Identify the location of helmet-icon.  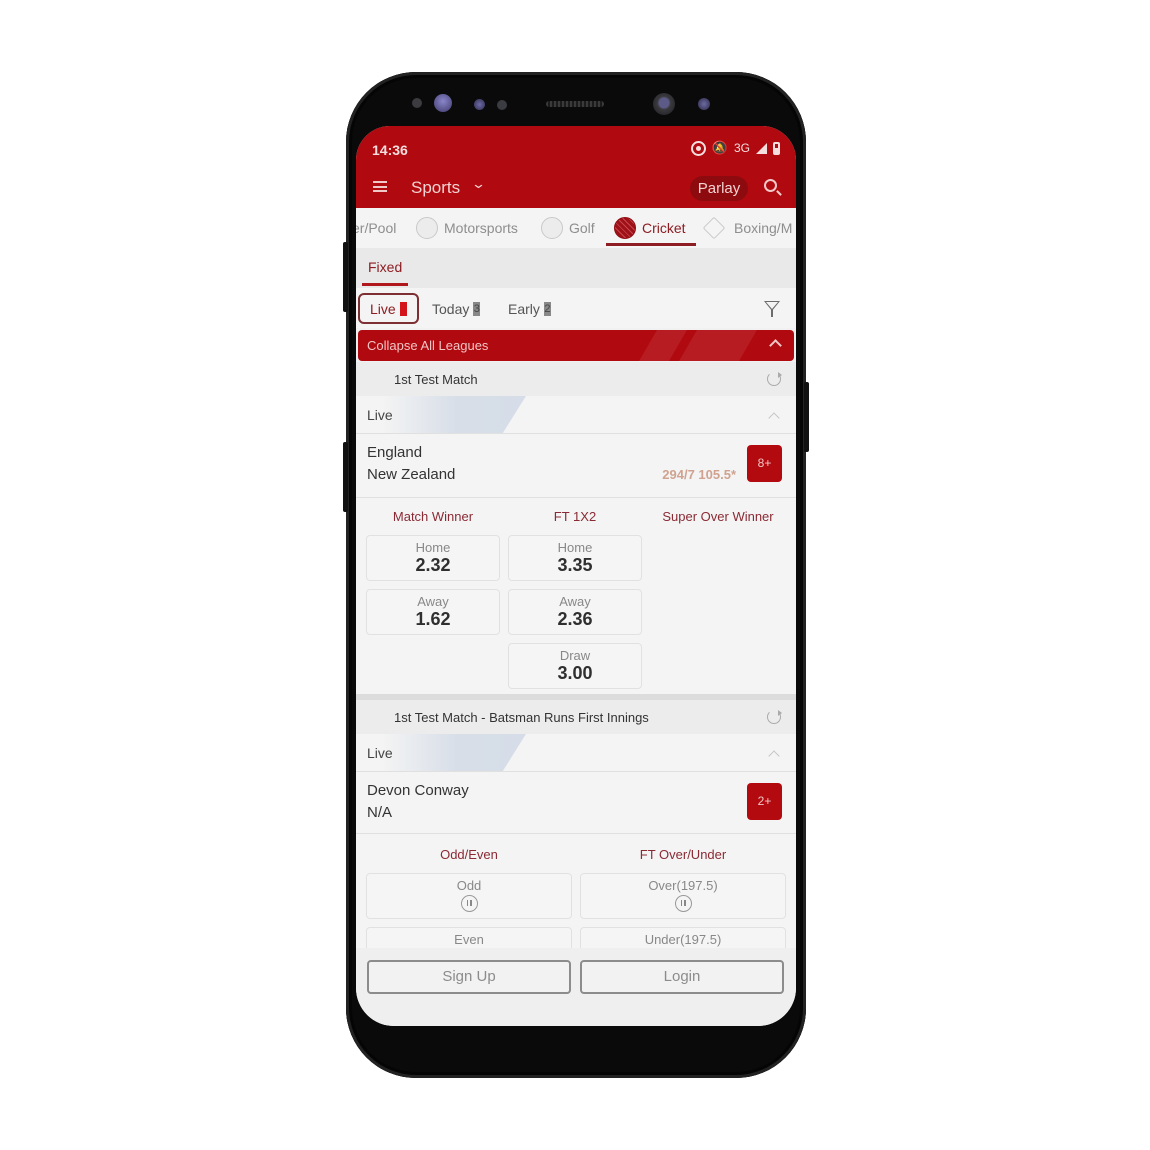
(427, 228).